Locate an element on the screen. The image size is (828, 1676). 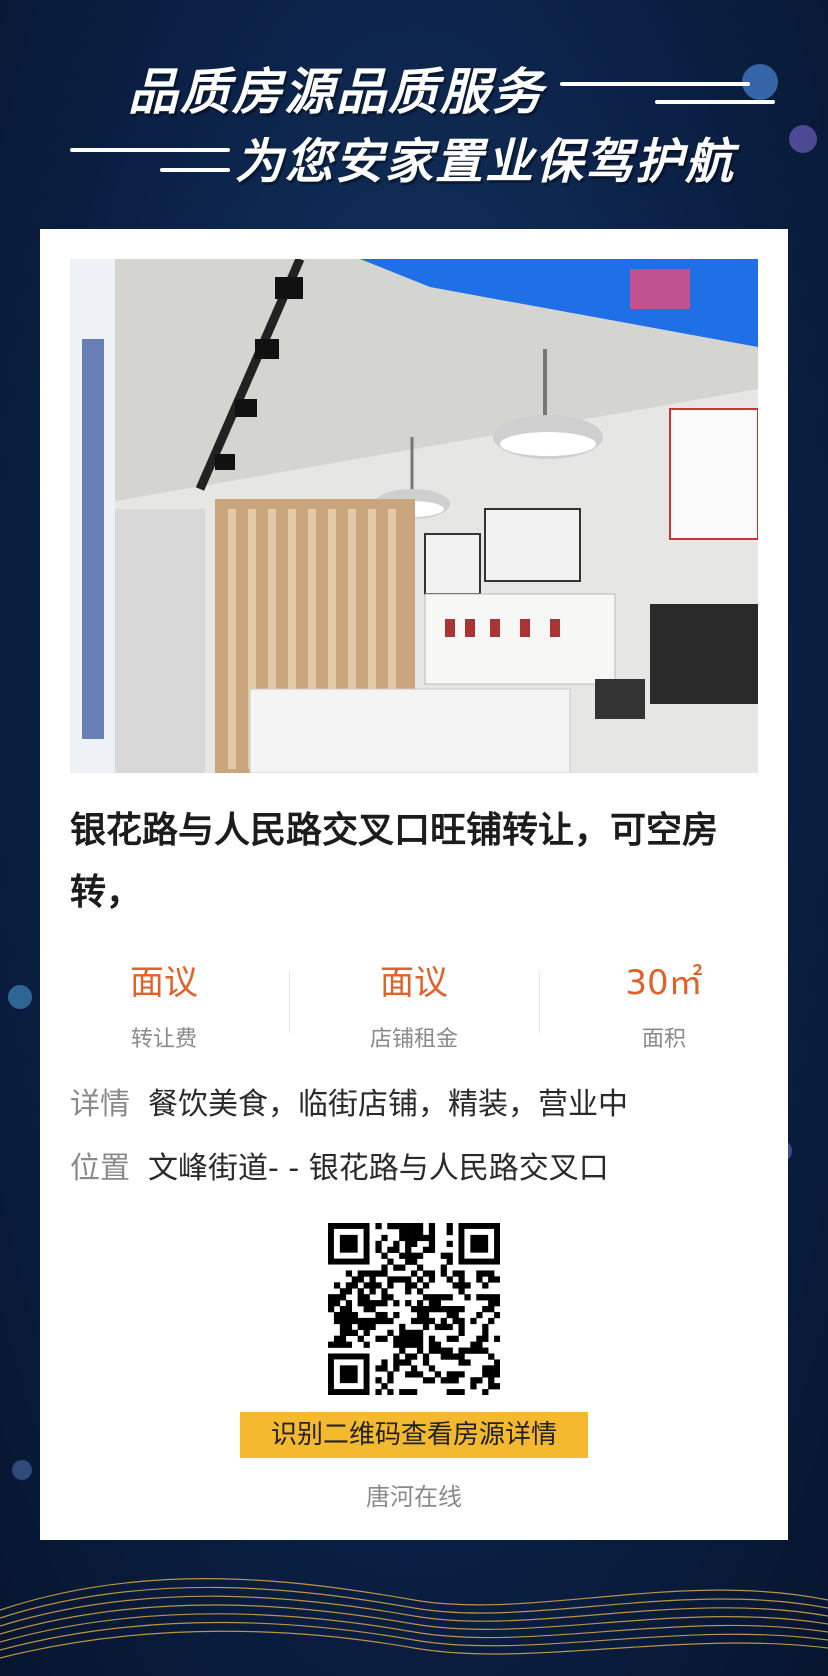
qr-caption: 识别二维码查看房源详情 is located at coordinates (414, 1435).